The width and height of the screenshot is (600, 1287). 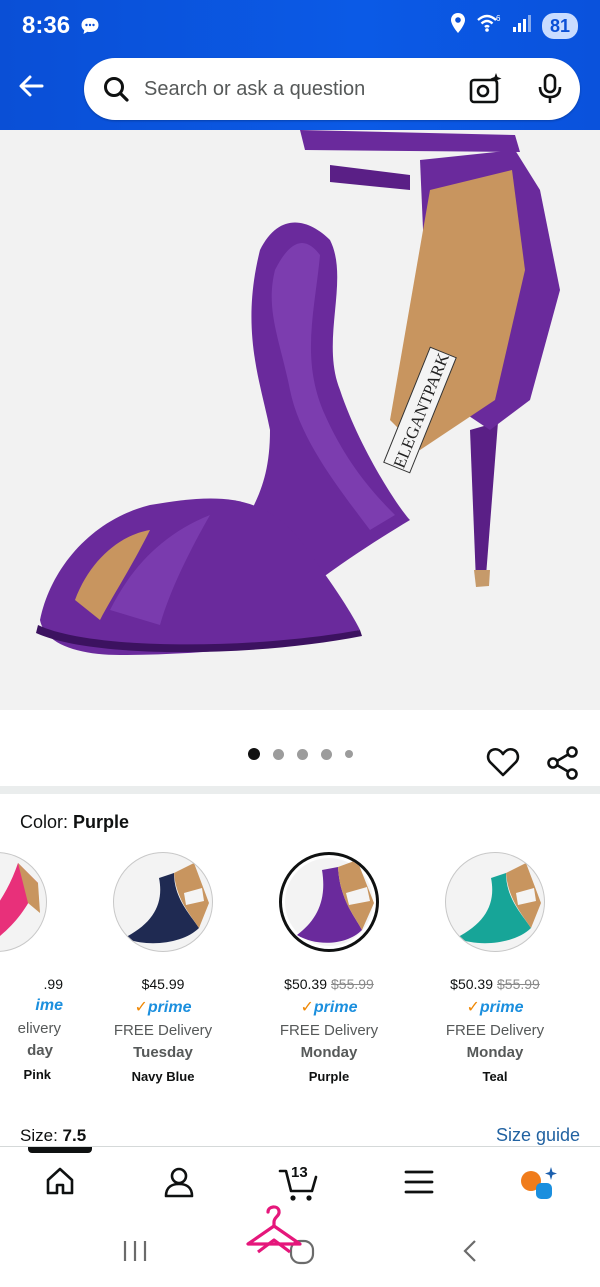 I want to click on search-bar: Search or ask a question, so click(x=332, y=89).